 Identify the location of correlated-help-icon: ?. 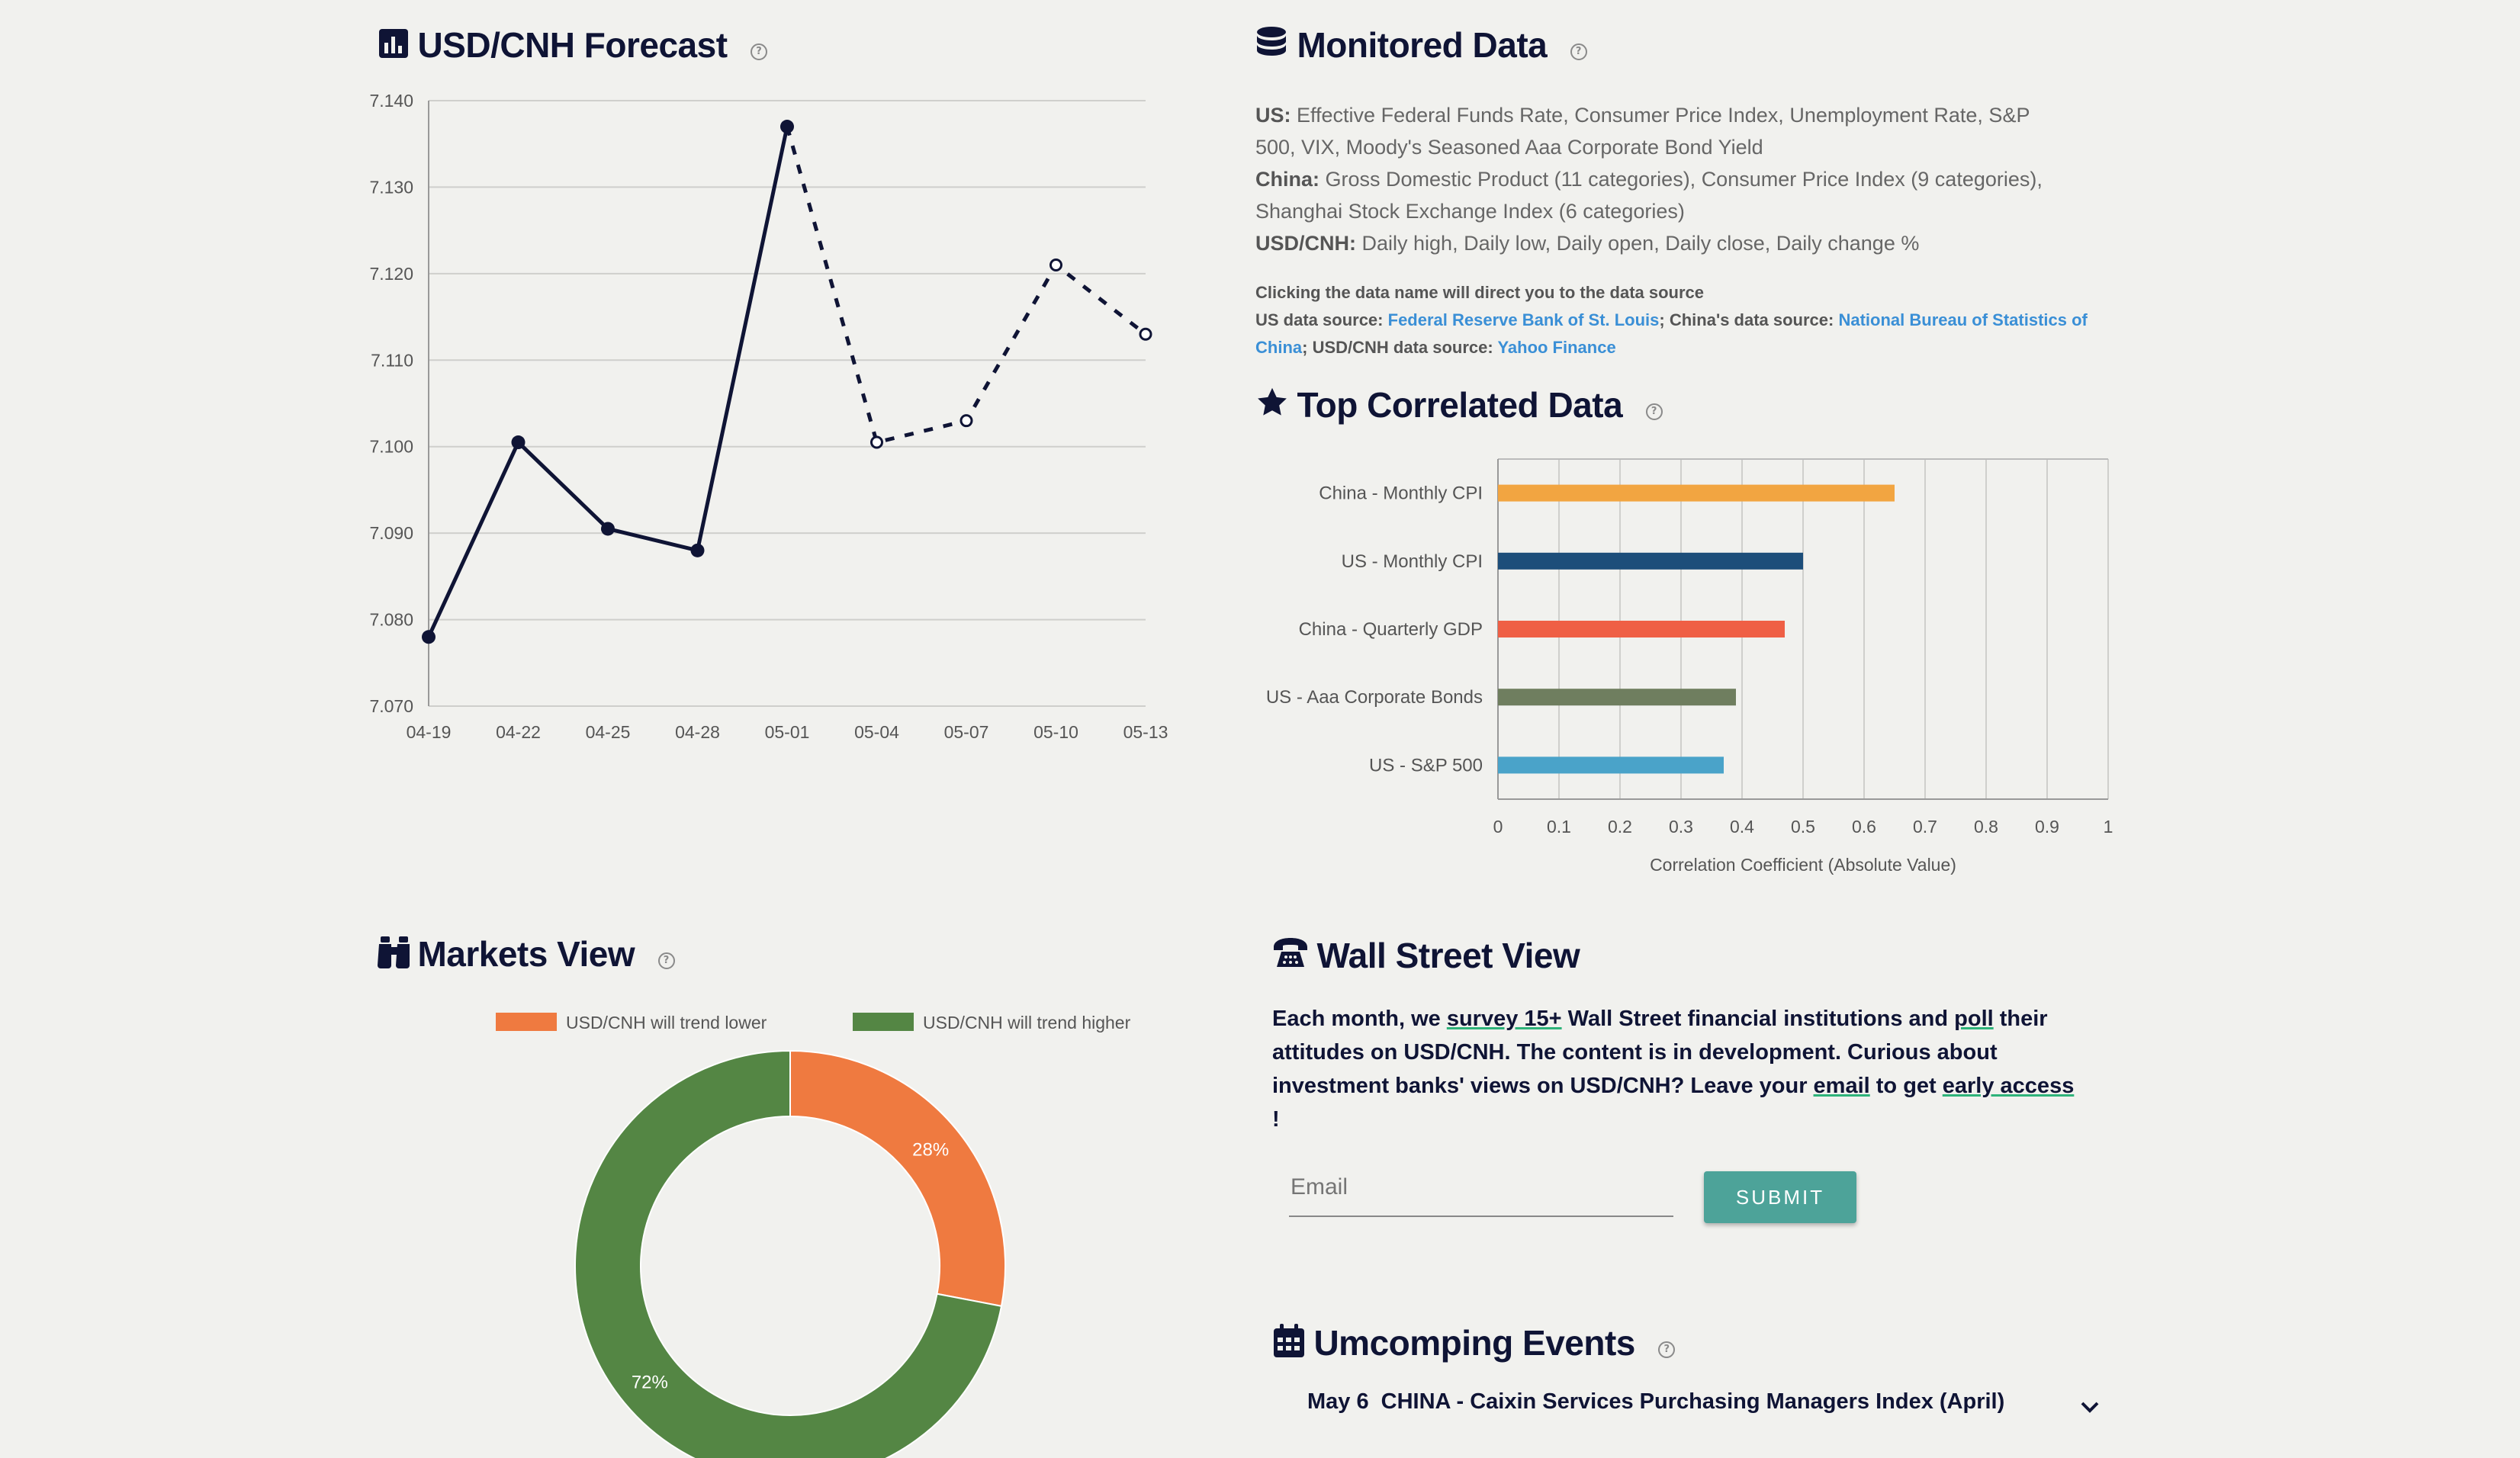
(1654, 411).